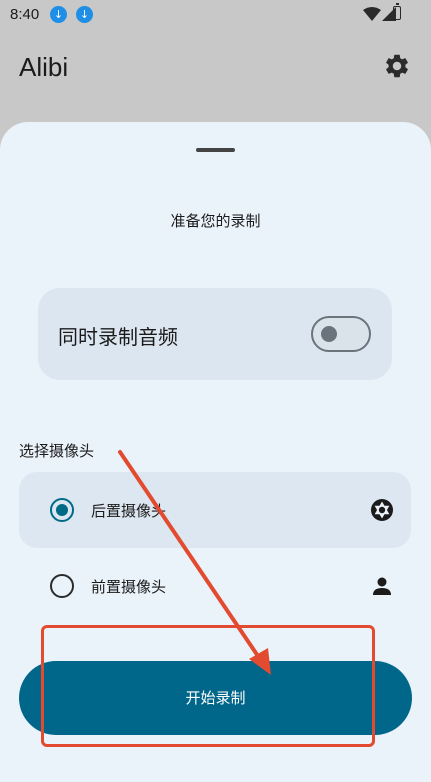  Describe the element at coordinates (397, 66) in the screenshot. I see `gear-icon` at that location.